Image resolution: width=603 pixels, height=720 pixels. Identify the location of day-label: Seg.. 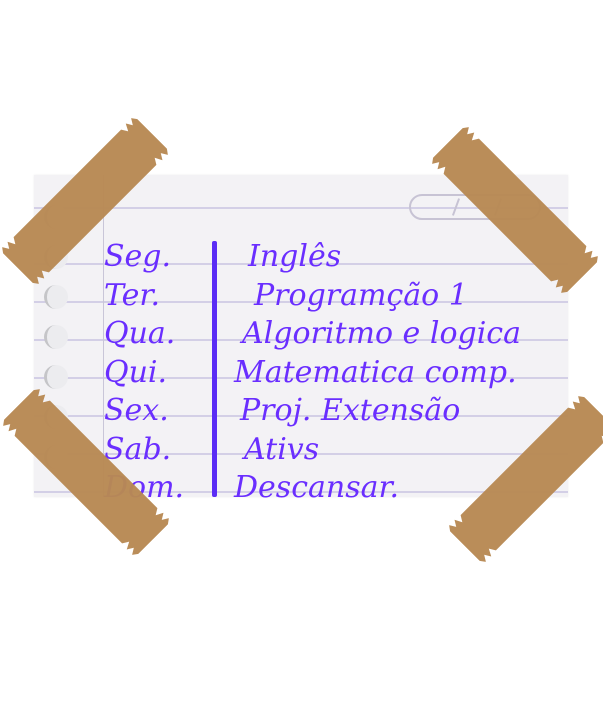
(138, 256).